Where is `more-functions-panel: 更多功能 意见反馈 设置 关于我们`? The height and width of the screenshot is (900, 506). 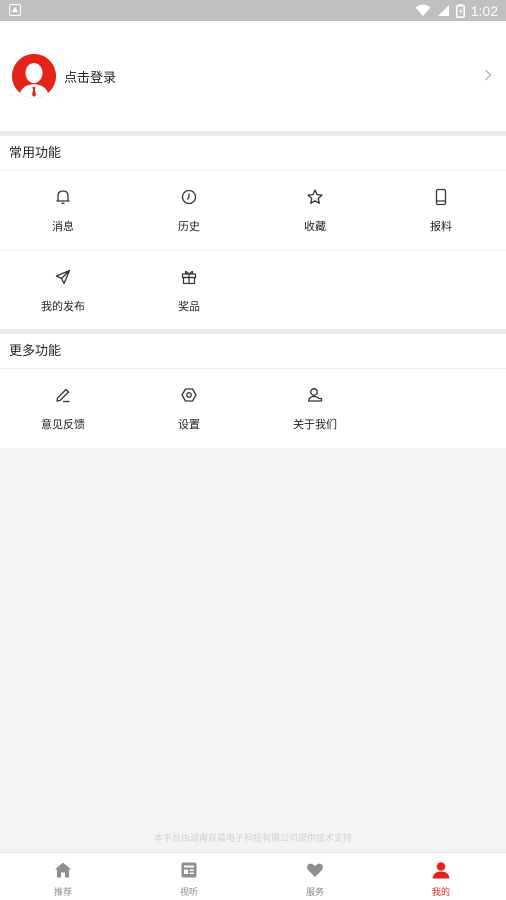 more-functions-panel: 更多功能 意见反馈 设置 关于我们 is located at coordinates (253, 391).